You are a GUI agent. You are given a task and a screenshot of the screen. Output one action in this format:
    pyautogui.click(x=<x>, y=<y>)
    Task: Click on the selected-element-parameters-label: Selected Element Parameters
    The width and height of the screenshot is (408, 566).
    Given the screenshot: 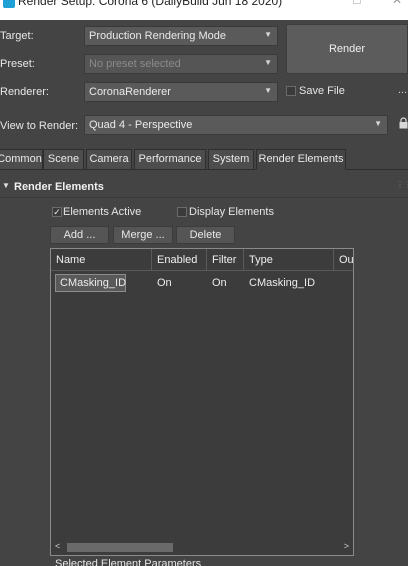 What is the action you would take?
    pyautogui.click(x=128, y=562)
    